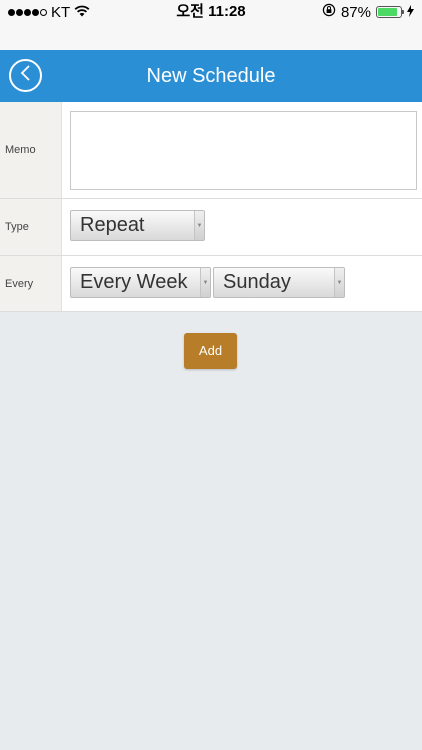 This screenshot has width=422, height=750. Describe the element at coordinates (211, 25) in the screenshot. I see `status-bar: KT 오전 11:28 87%` at that location.